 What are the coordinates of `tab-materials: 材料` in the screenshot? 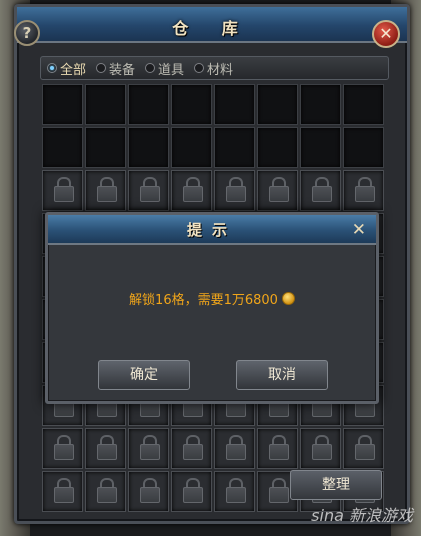 It's located at (213, 68).